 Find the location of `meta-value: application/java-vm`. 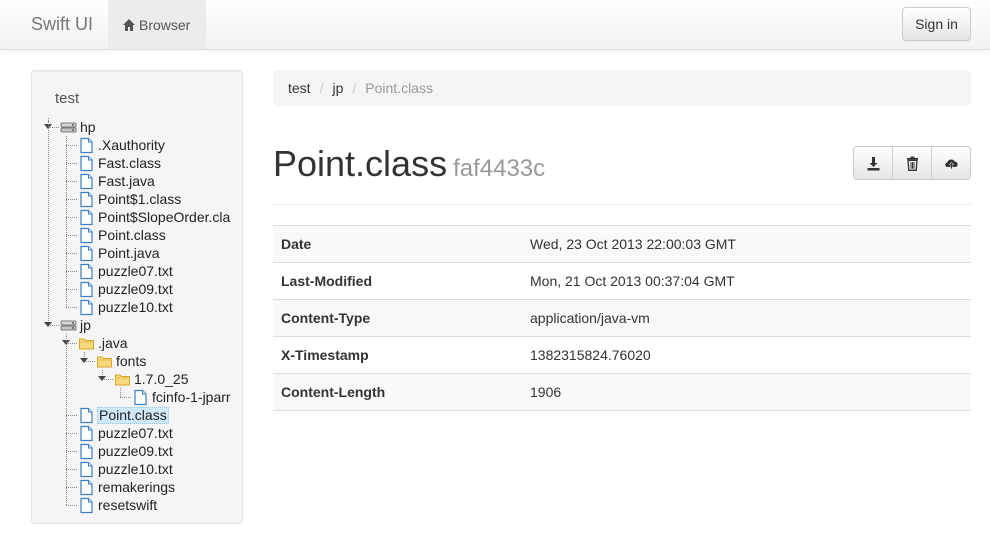

meta-value: application/java-vm is located at coordinates (746, 318).